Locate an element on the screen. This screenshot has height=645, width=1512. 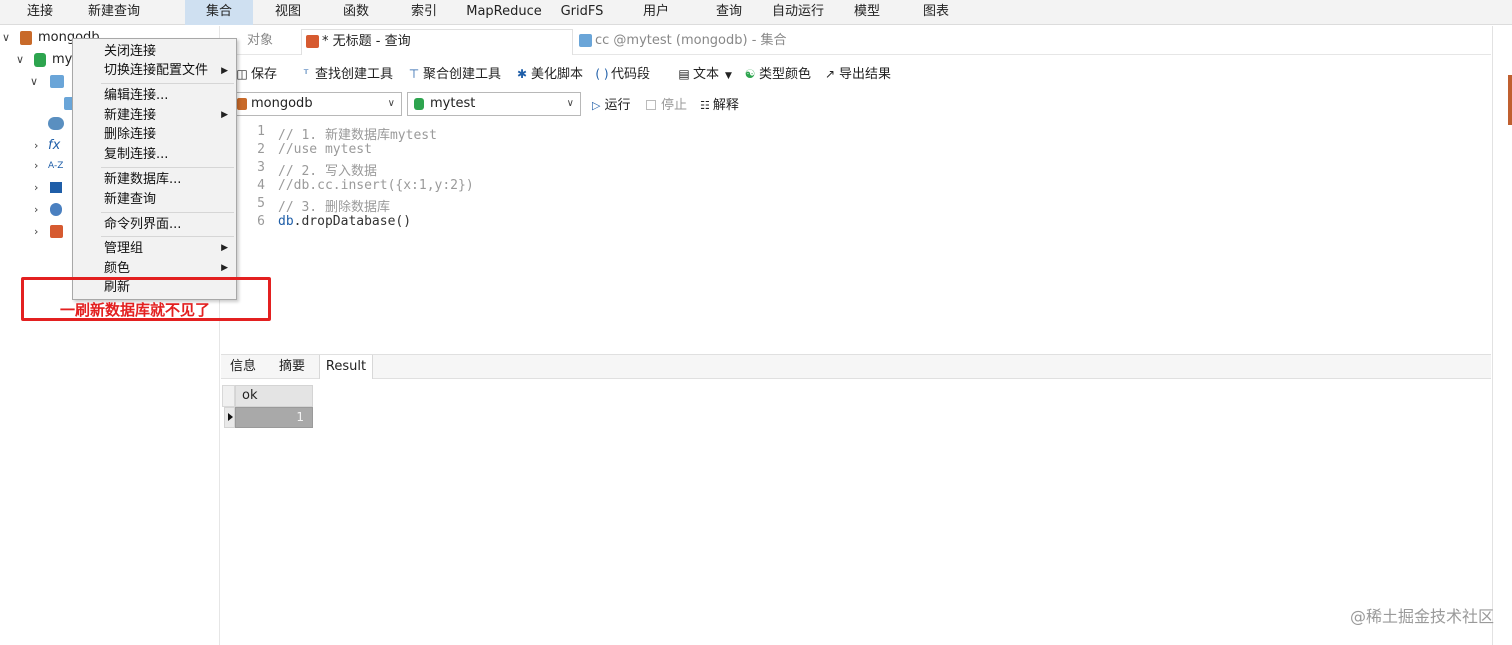
database-select: mytest ∨ is located at coordinates (494, 104).